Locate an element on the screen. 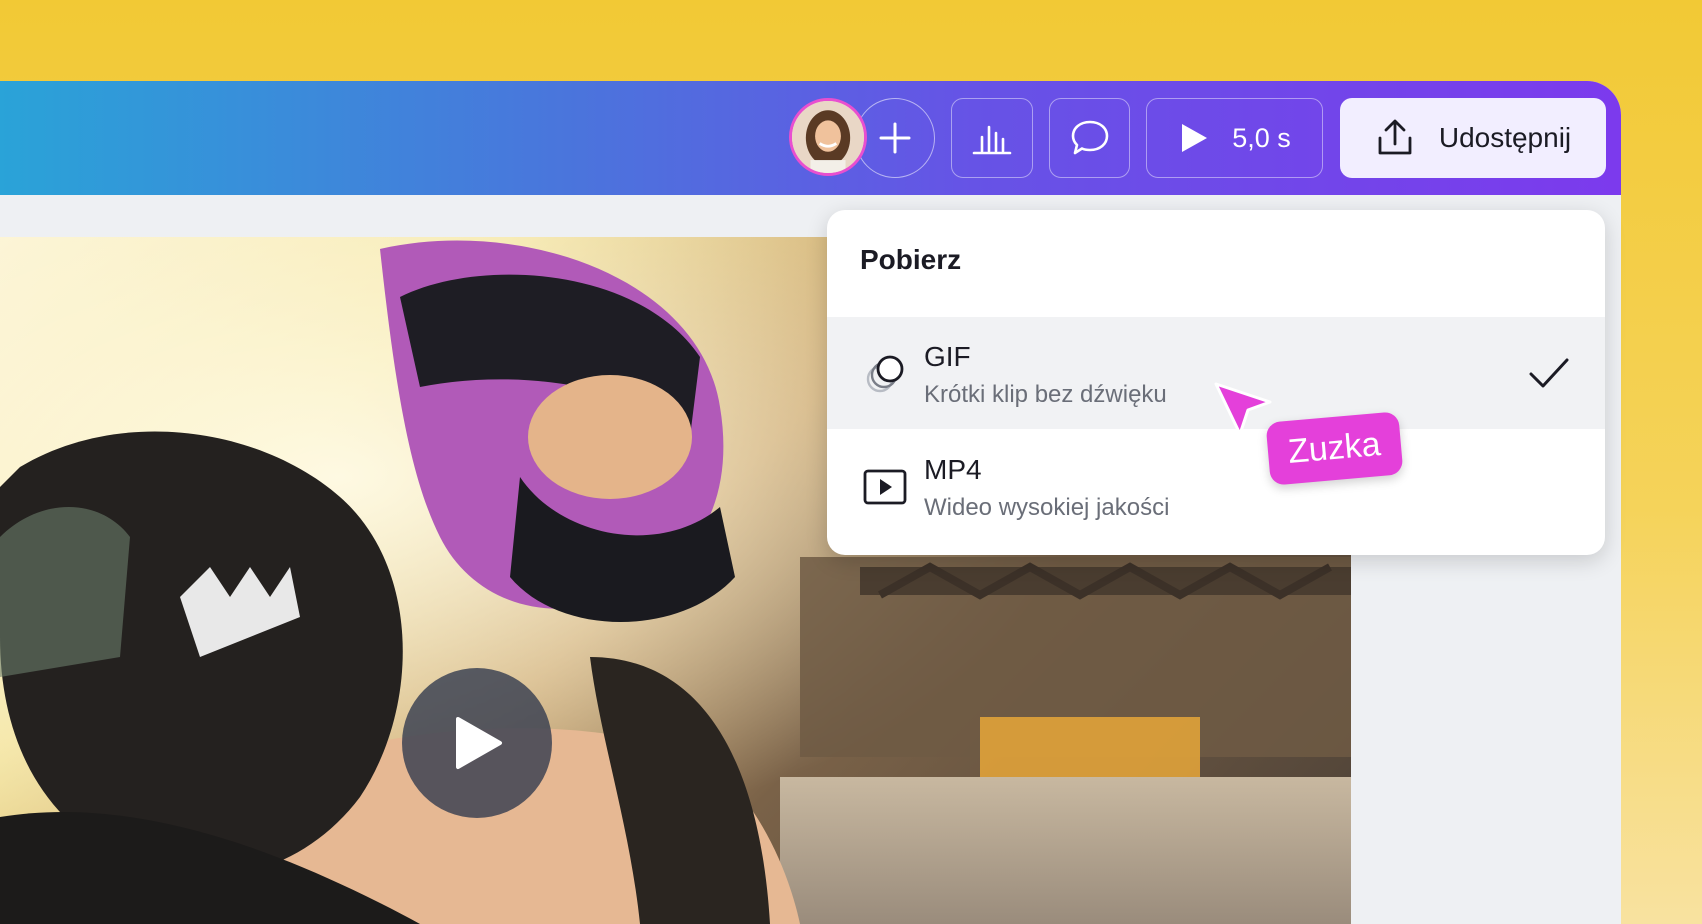 This screenshot has width=1702, height=924. share-label: Udostępnij is located at coordinates (1505, 137).